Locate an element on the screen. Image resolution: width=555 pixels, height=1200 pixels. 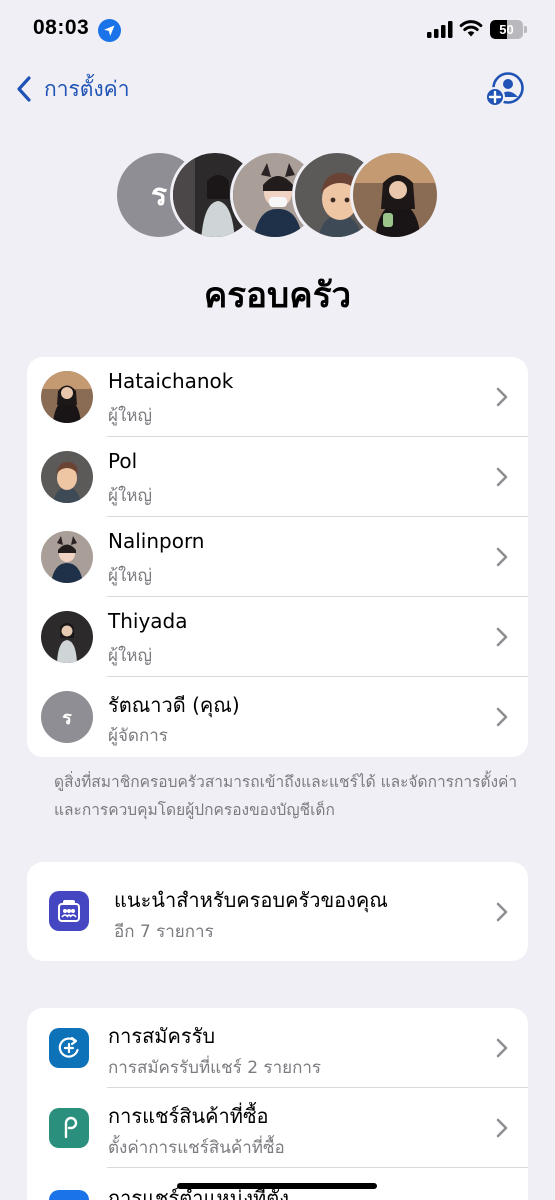
subscriptions-subtitle: การสมัครรับที่แชร์ 2 รายการ is located at coordinates (215, 1068).